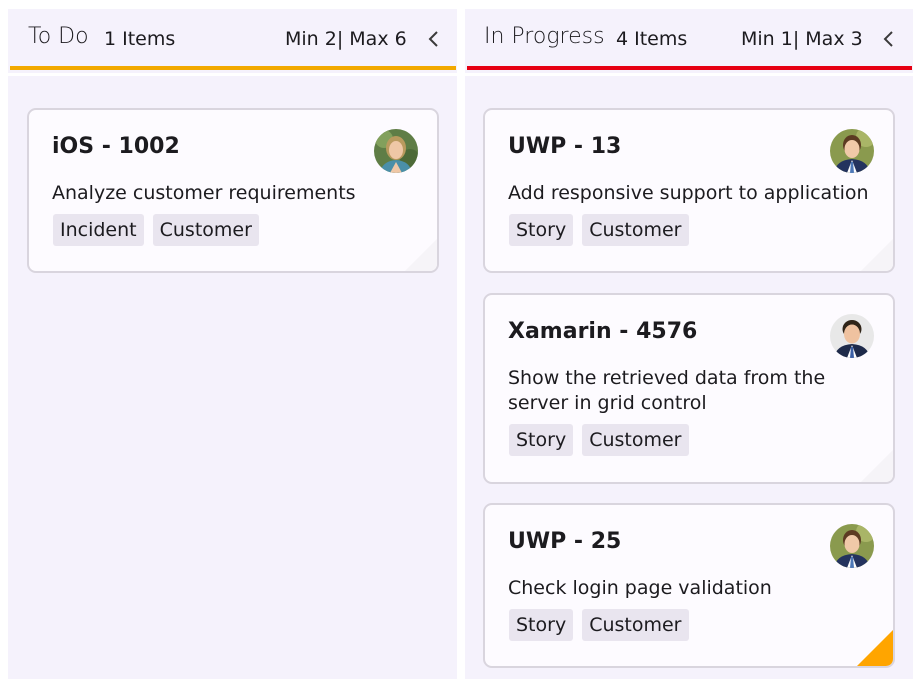 The image size is (919, 679). I want to click on card-title: UWP - 25, so click(565, 541).